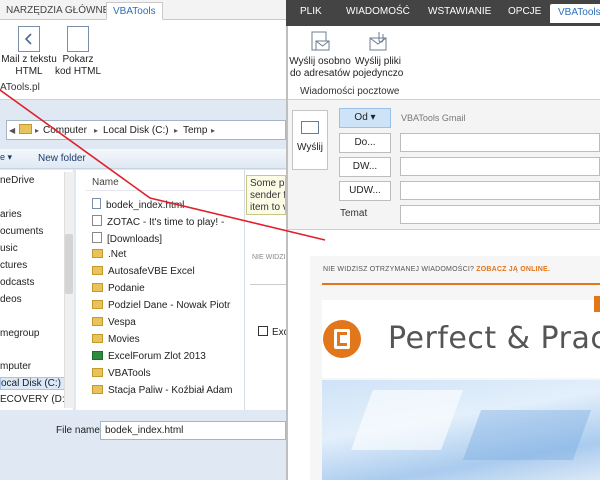  I want to click on file-item-excelforum: ExcelForum Zlot 2013, so click(149, 359).